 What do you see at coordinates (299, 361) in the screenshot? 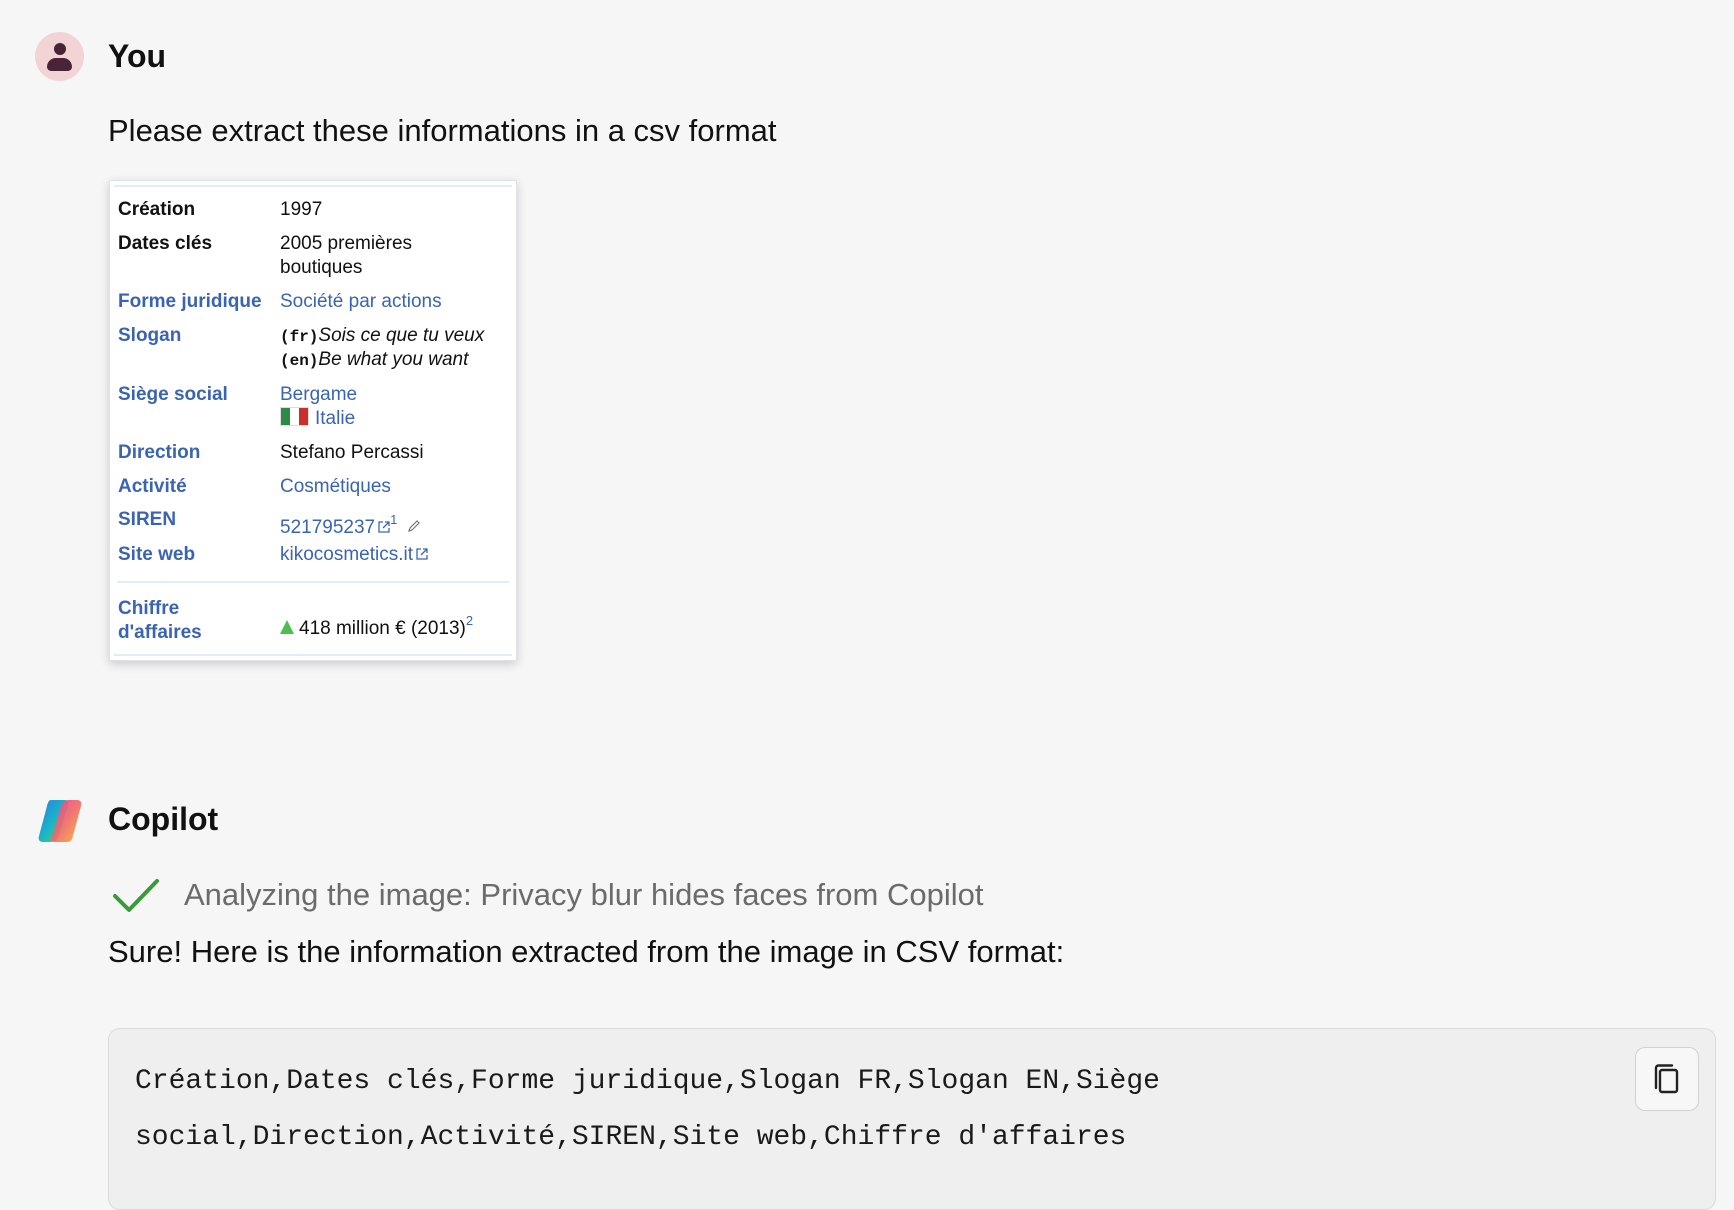
I see `slogan-en-tag: (en)` at bounding box center [299, 361].